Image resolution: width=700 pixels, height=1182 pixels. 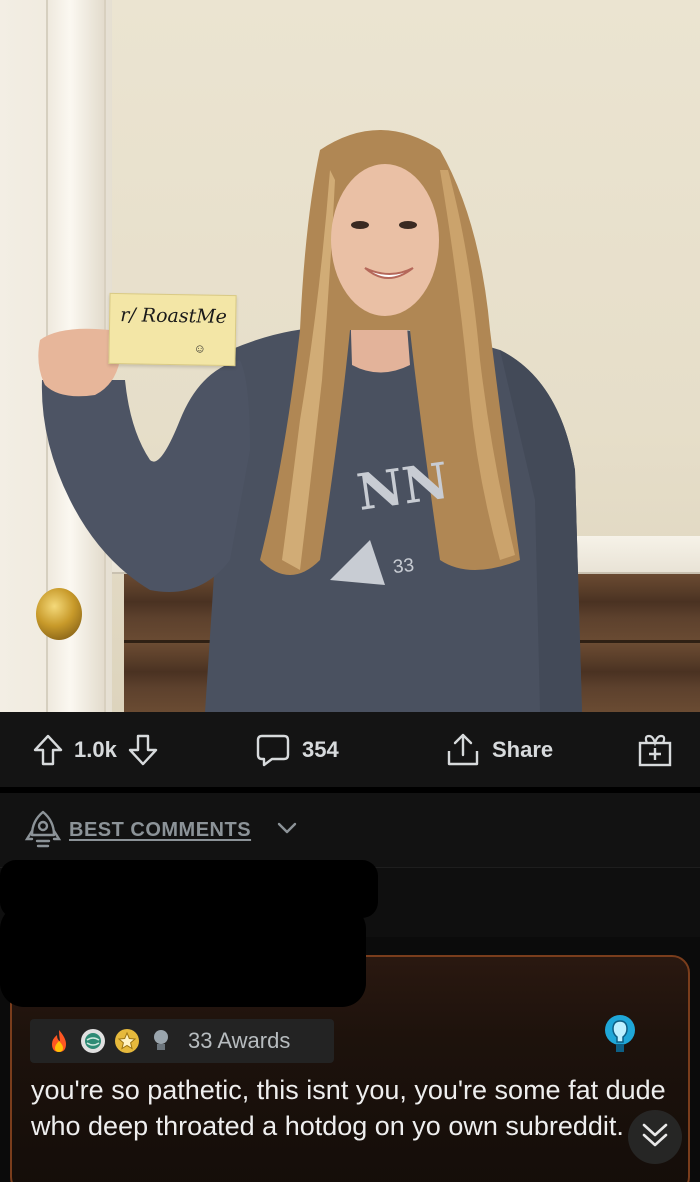 I want to click on sign-smile: ☺, so click(x=200, y=348).